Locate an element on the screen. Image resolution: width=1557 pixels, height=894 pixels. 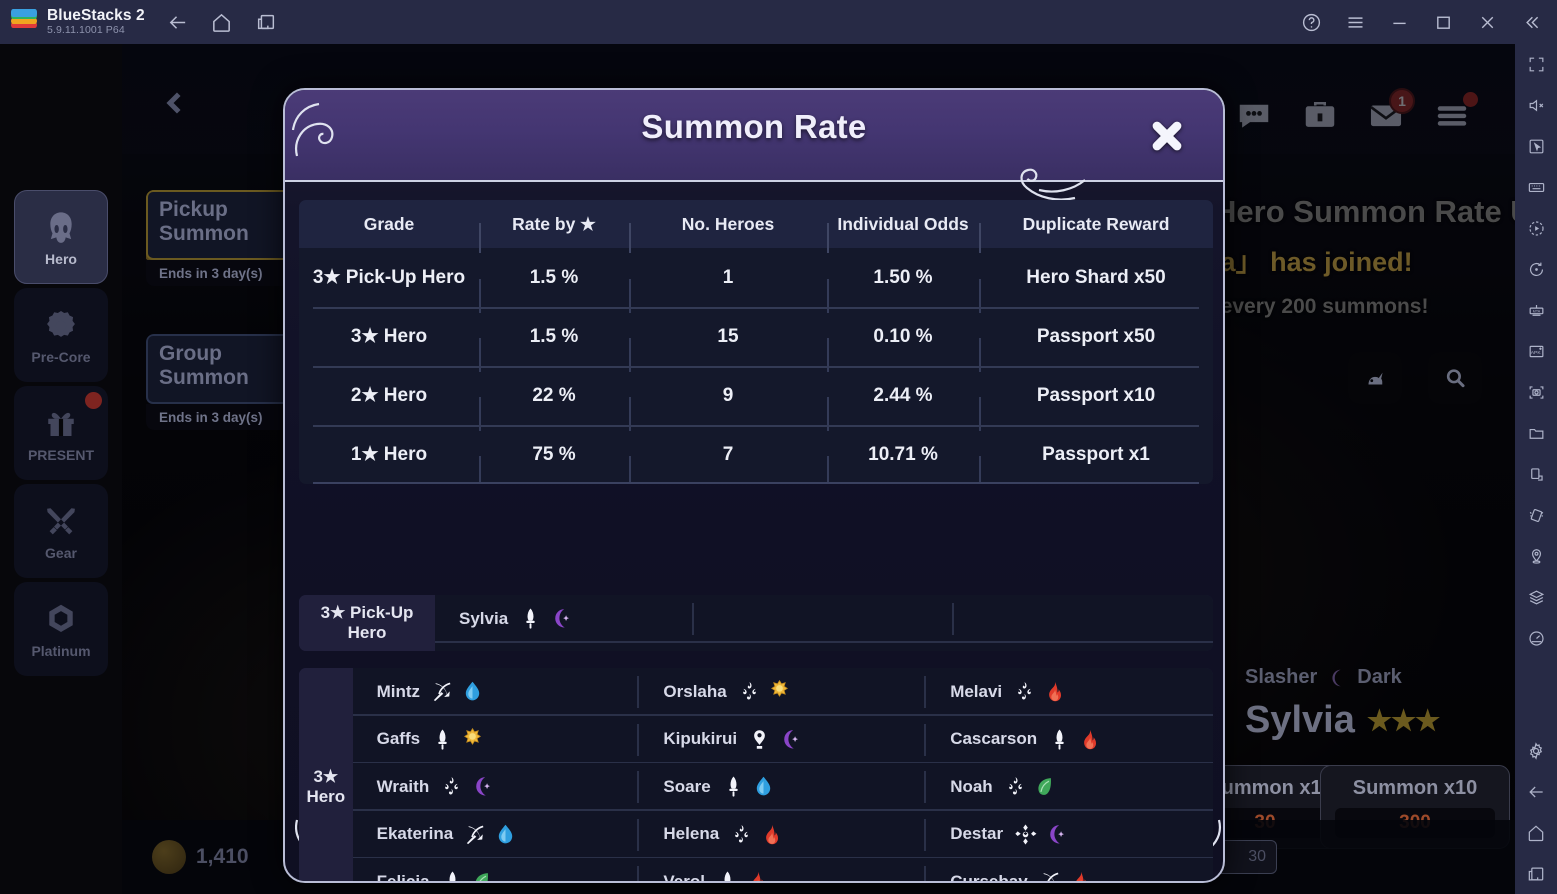
hero-entry: Sylvia is located at coordinates (565, 619).